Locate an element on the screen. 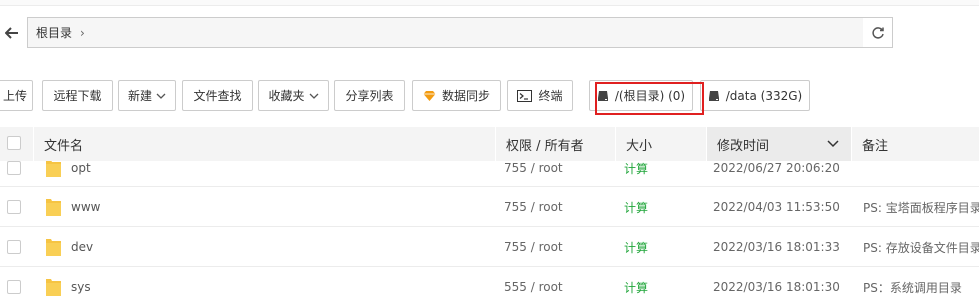 This screenshot has height=297, width=979. header-size: 大小 is located at coordinates (660, 144).